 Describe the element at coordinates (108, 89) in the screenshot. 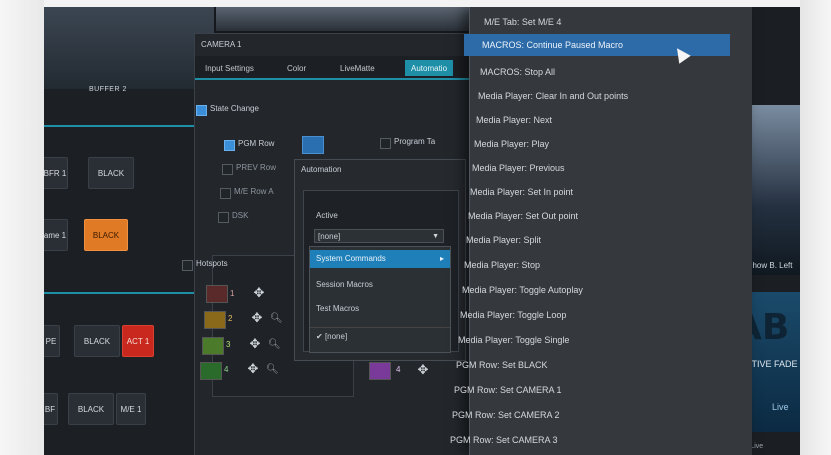

I see `buffer-label: BUFFER 2` at that location.